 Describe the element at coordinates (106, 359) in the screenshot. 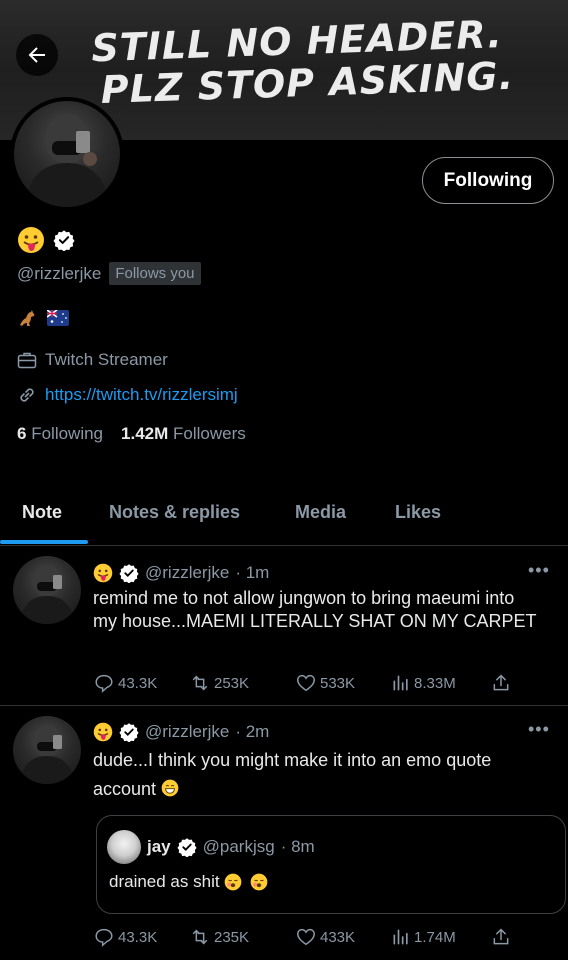

I see `profile-work-label: Twitch Streamer` at that location.